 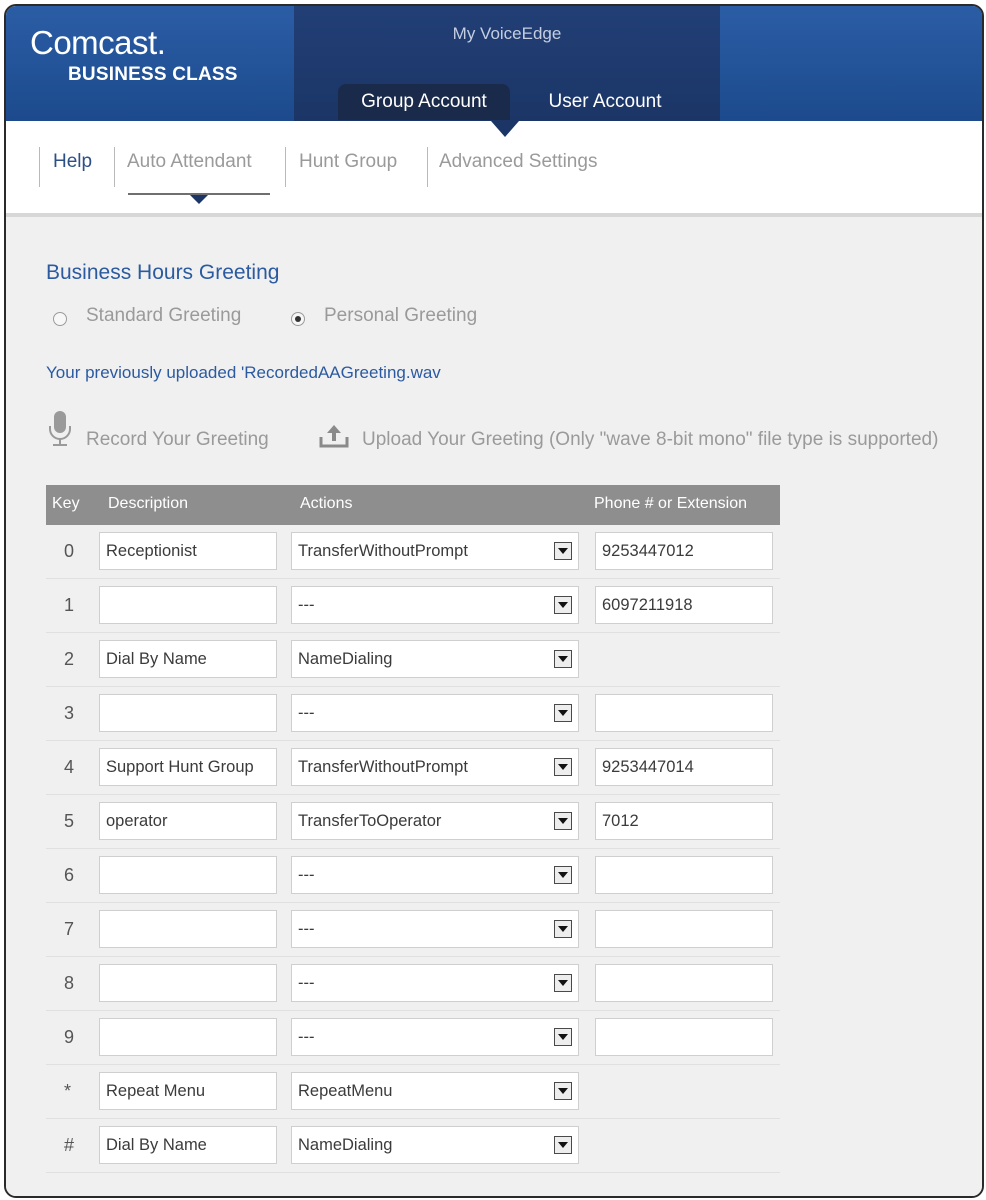 What do you see at coordinates (518, 162) in the screenshot?
I see `nav-advanced-settings: Advanced Settings` at bounding box center [518, 162].